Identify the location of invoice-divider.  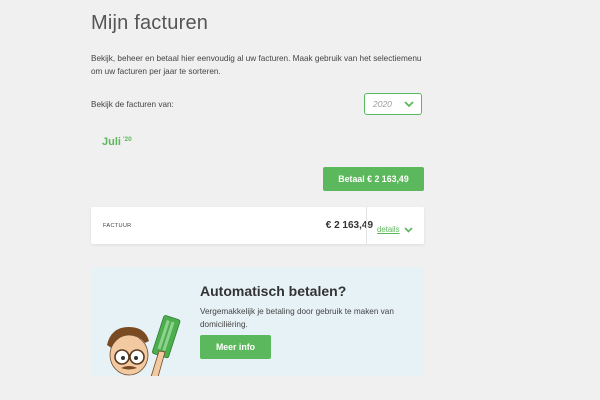
(366, 225).